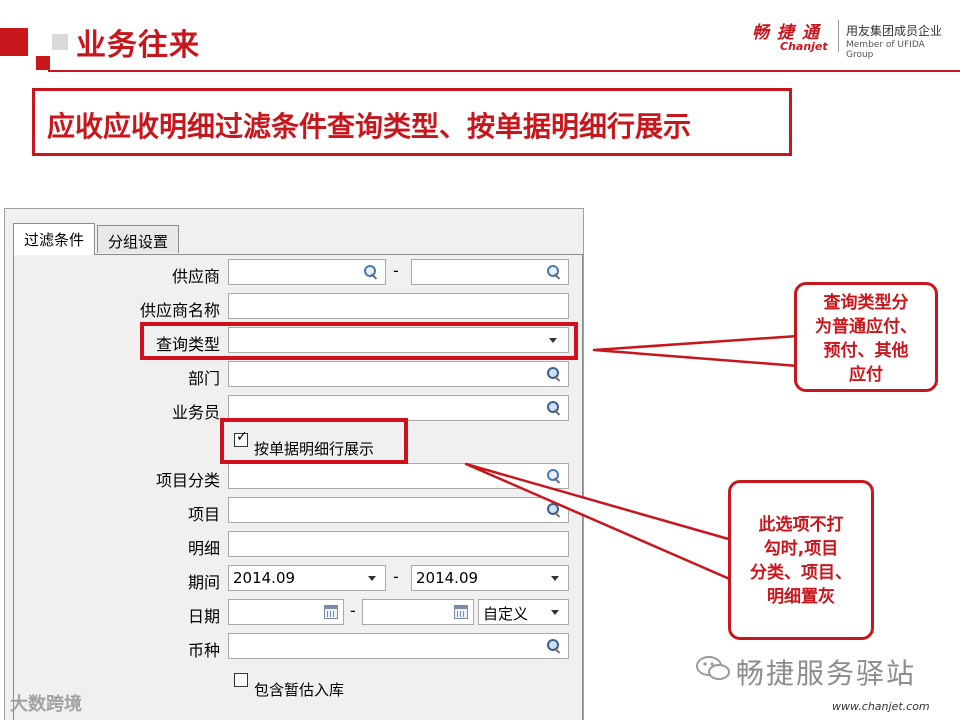  Describe the element at coordinates (801, 560) in the screenshot. I see `callout-unchecked-note: 此选项不打 勾时,项目 分类、项目、 明细置灰` at that location.